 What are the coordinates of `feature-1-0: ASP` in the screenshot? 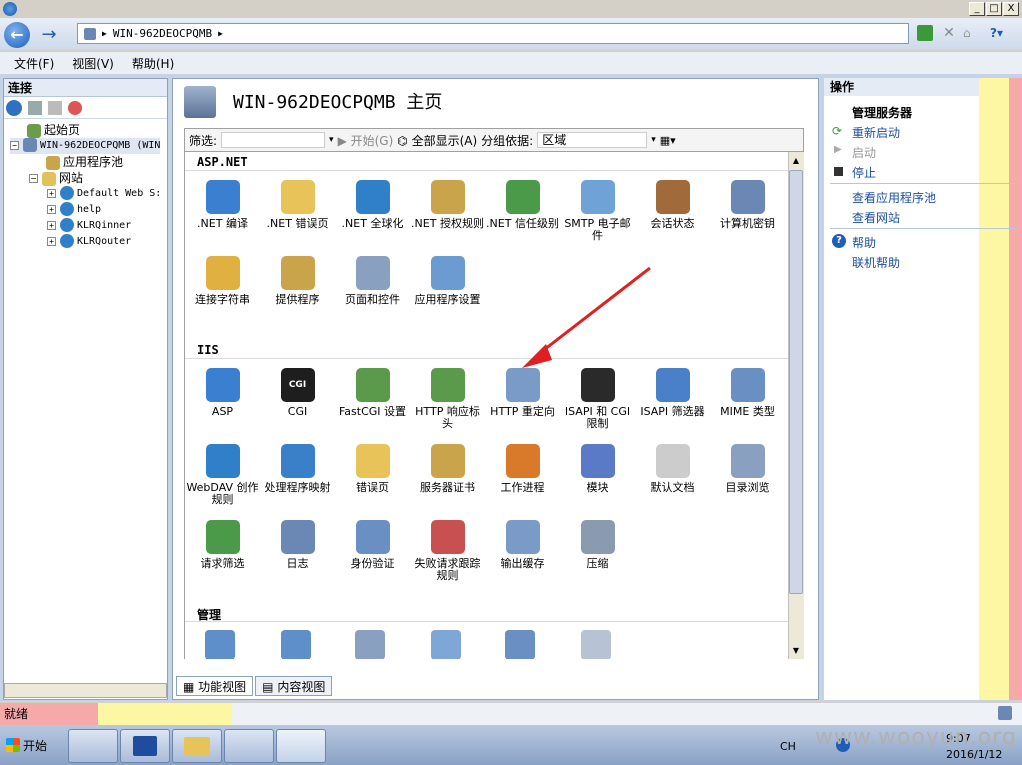 It's located at (222, 393).